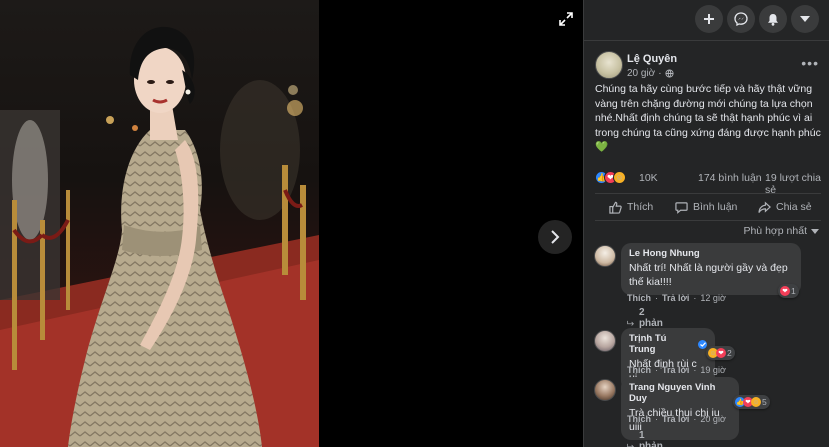 Image resolution: width=829 pixels, height=447 pixels. What do you see at coordinates (764, 402) in the screenshot?
I see `comment-reaction-count: 5` at bounding box center [764, 402].